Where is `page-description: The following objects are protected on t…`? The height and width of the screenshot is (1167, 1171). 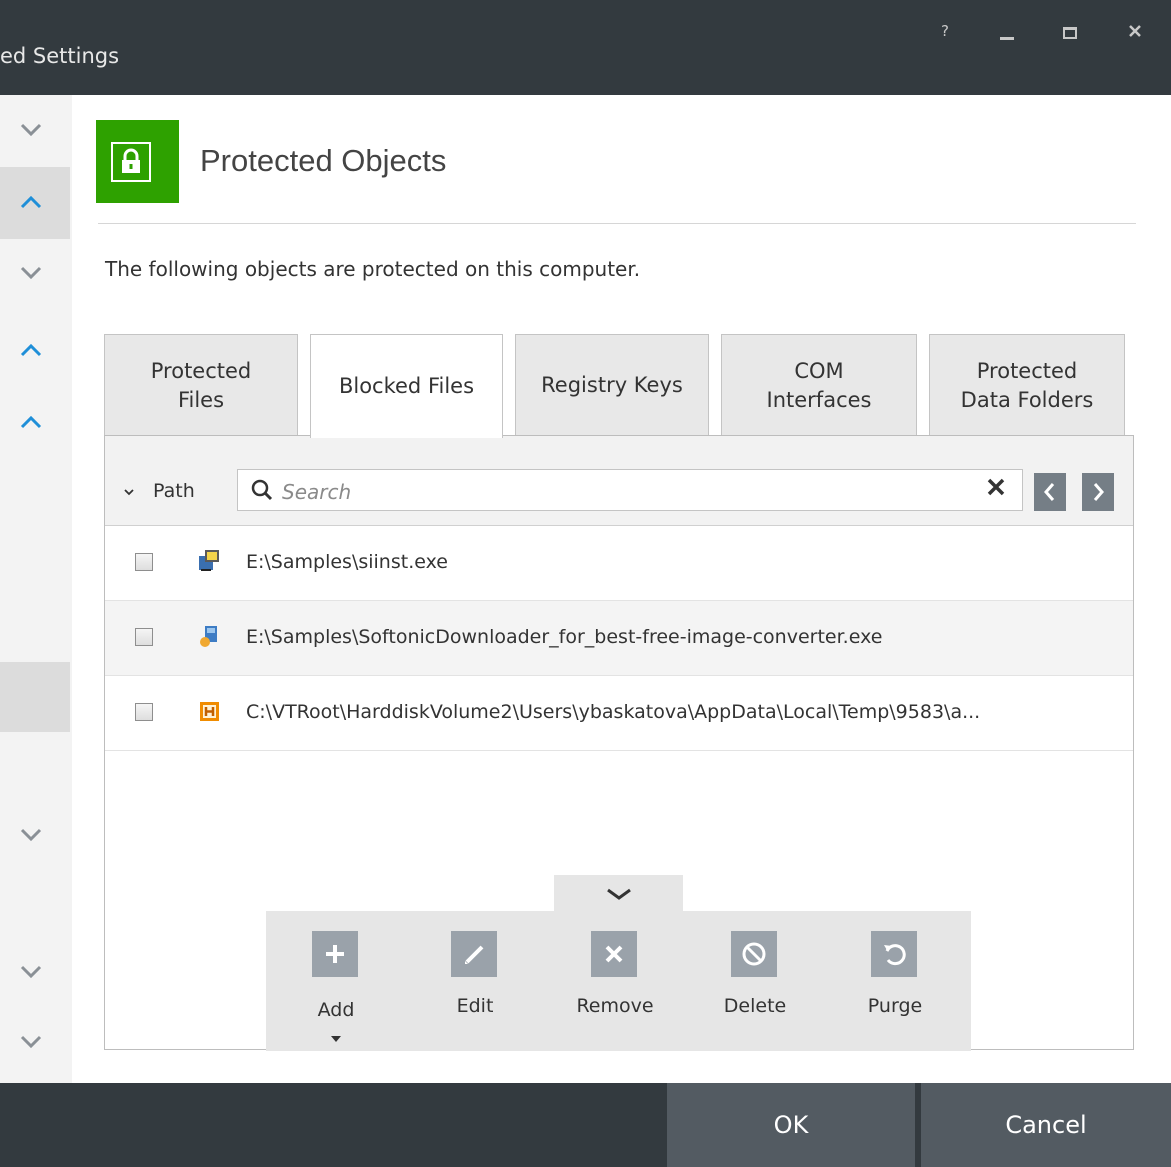 page-description: The following objects are protected on t… is located at coordinates (373, 269).